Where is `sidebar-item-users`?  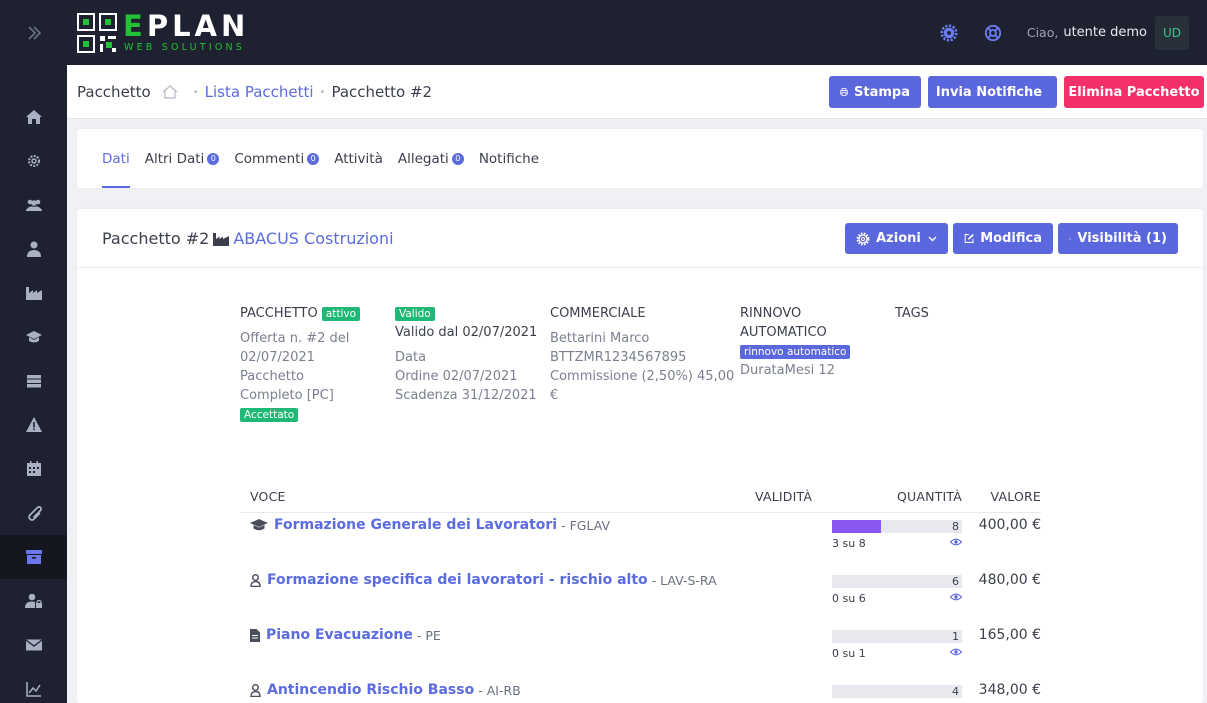
sidebar-item-users is located at coordinates (33, 205).